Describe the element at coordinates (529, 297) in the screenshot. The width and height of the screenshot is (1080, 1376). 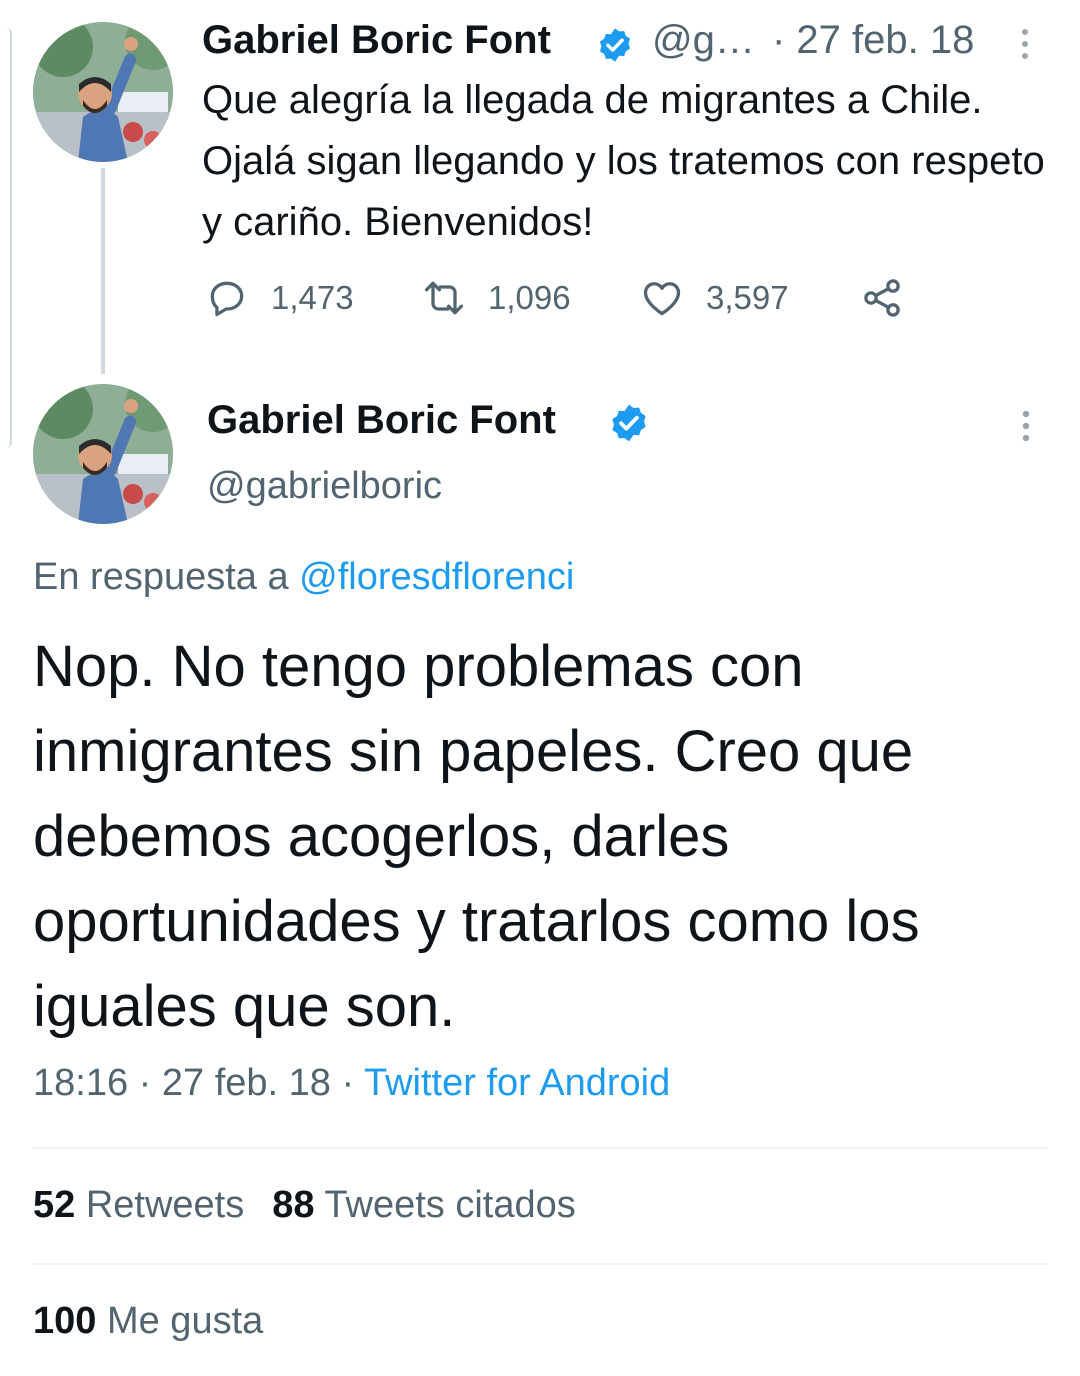
I see `retweet-count: 1,096` at that location.